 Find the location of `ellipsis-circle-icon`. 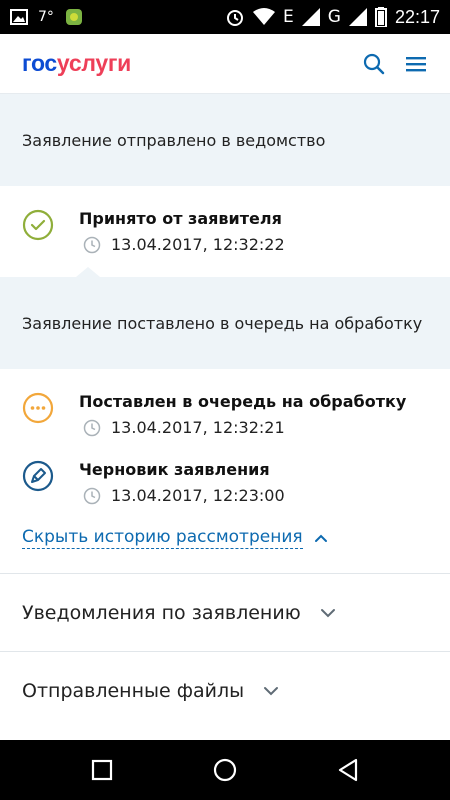

ellipsis-circle-icon is located at coordinates (38, 408).